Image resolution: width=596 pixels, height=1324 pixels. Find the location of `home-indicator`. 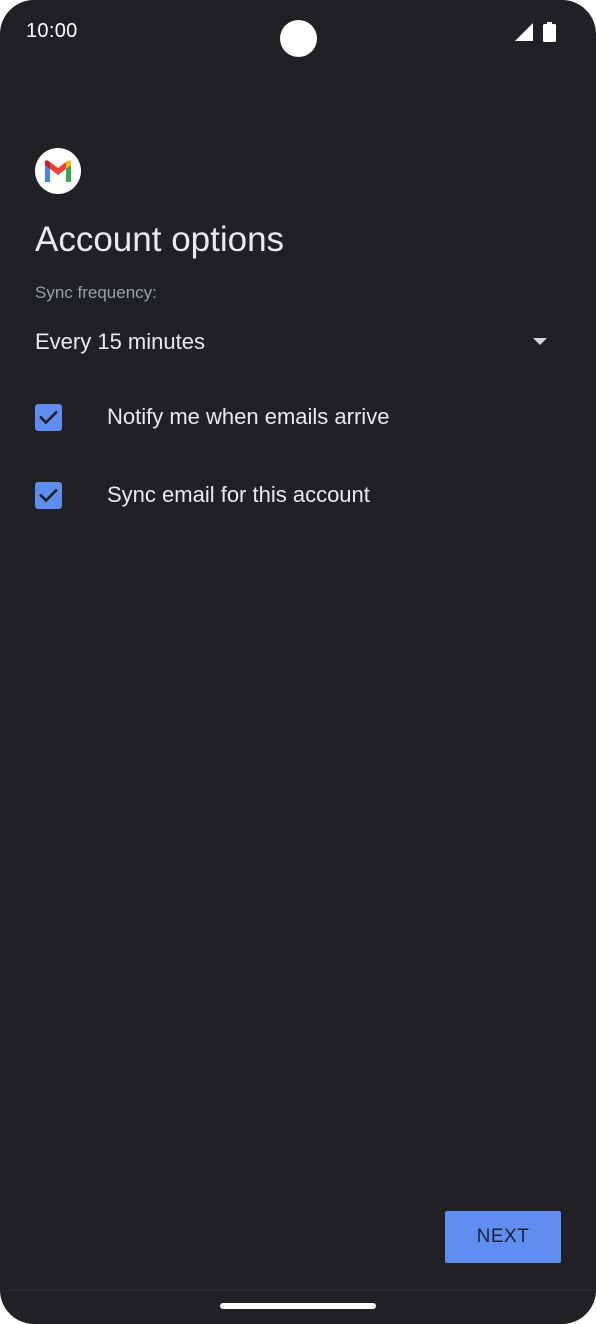

home-indicator is located at coordinates (298, 1306).